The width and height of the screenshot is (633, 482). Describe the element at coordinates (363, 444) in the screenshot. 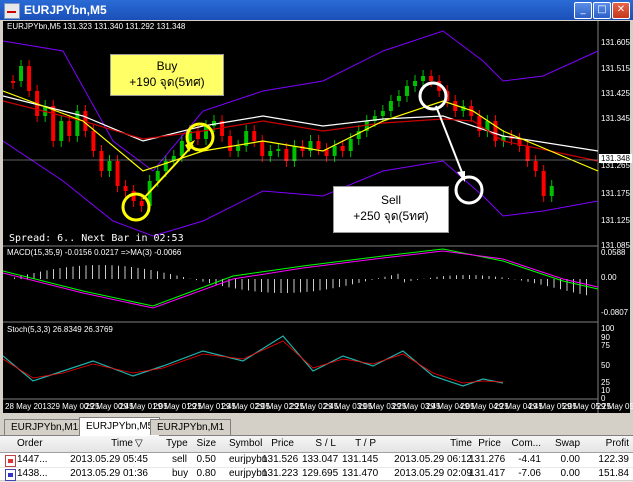

I see `col-tp: T / P` at that location.